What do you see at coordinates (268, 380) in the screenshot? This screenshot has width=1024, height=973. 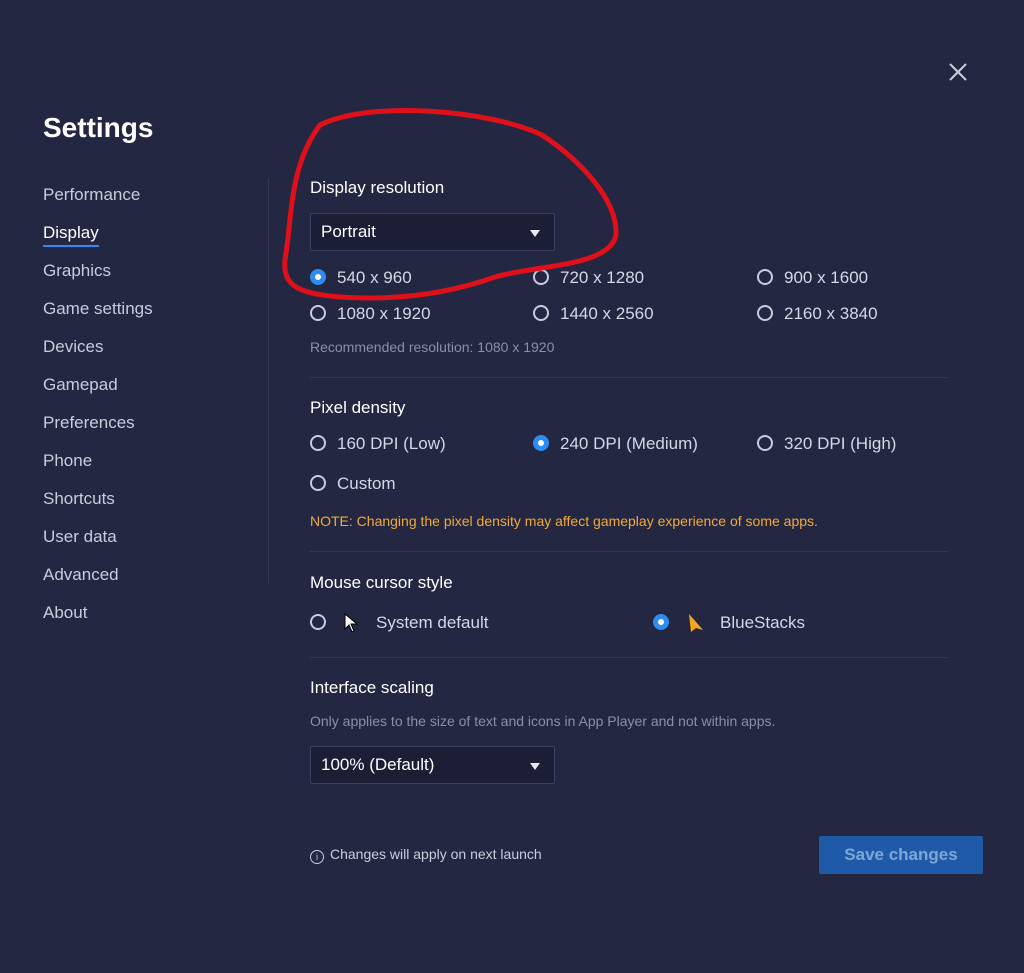 I see `sidebar-divider` at bounding box center [268, 380].